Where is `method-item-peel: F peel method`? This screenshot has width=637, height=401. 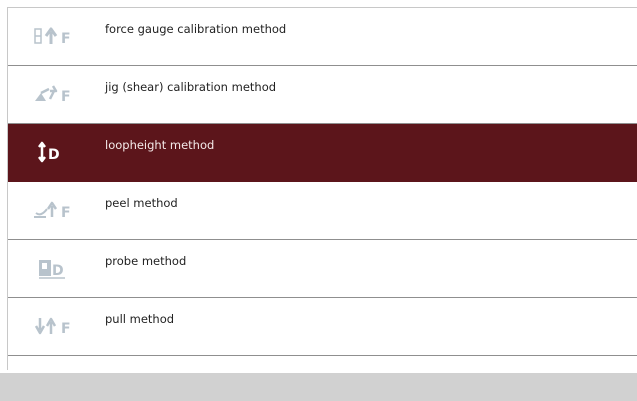
method-item-peel: F peel method is located at coordinates (322, 211).